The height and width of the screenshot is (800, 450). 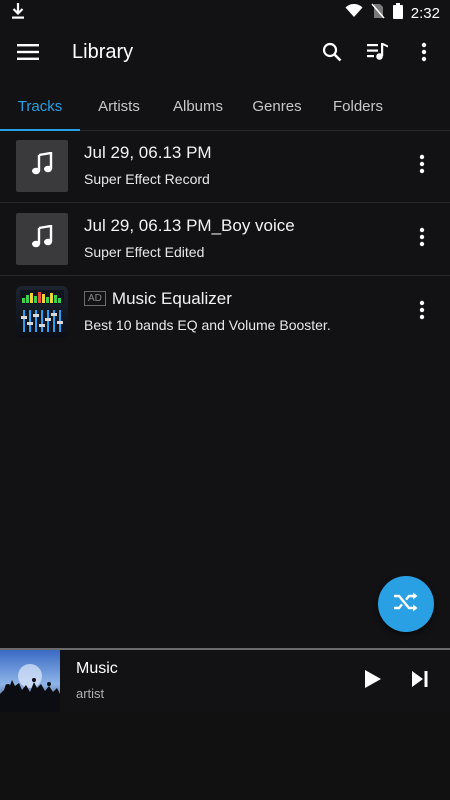 What do you see at coordinates (147, 179) in the screenshot?
I see `track-subtitle: Super Effect Record` at bounding box center [147, 179].